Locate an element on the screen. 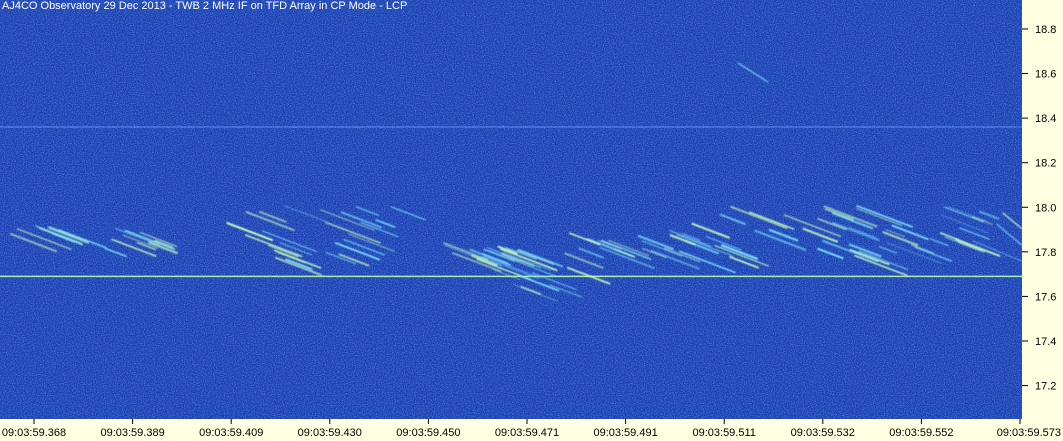 This screenshot has width=1063, height=441. x-tick-label: 09:03:59.491 is located at coordinates (625, 433).